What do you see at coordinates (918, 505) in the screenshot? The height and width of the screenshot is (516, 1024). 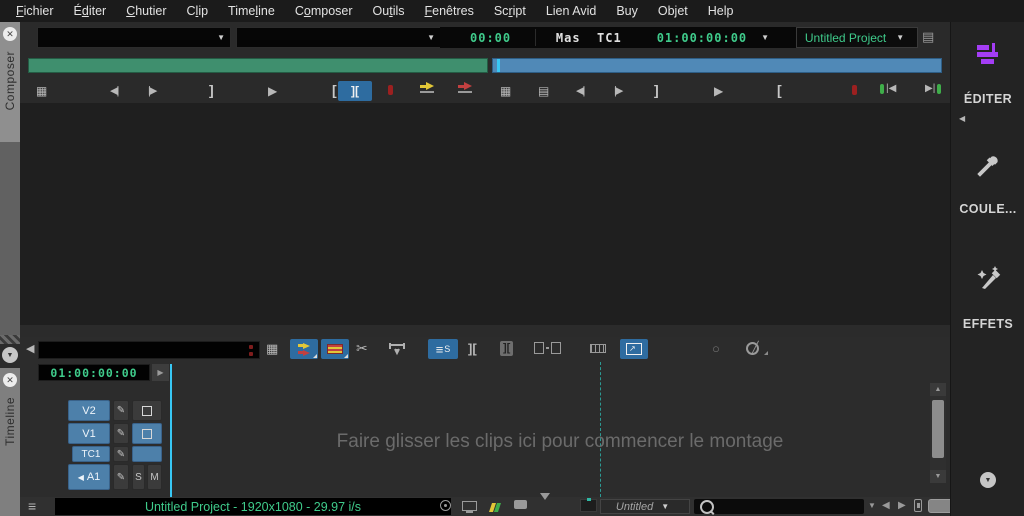 I see `zoom-slider-icon` at bounding box center [918, 505].